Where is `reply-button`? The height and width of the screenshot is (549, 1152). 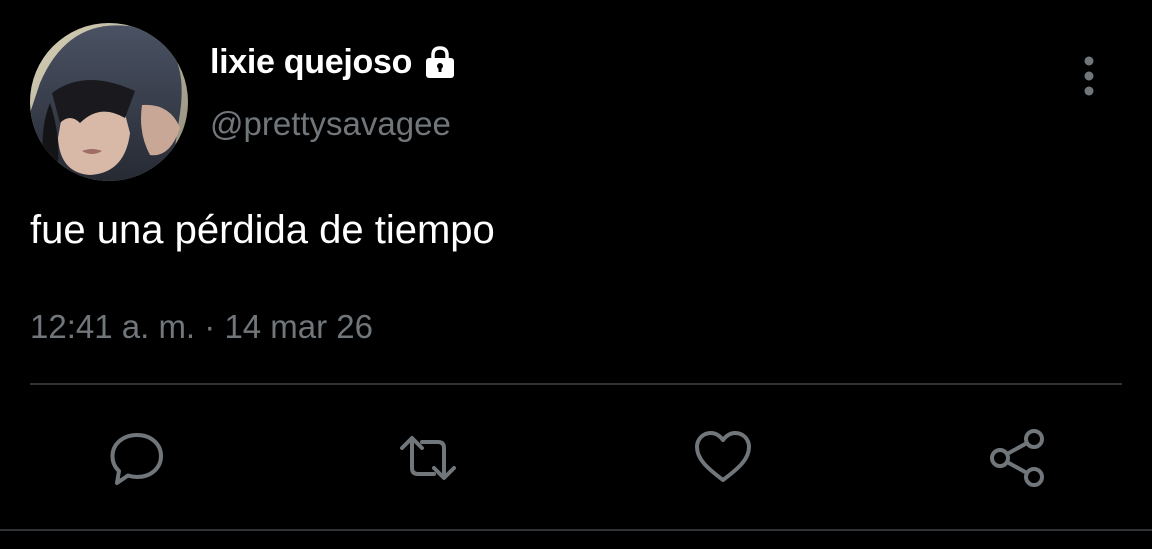 reply-button is located at coordinates (137, 458).